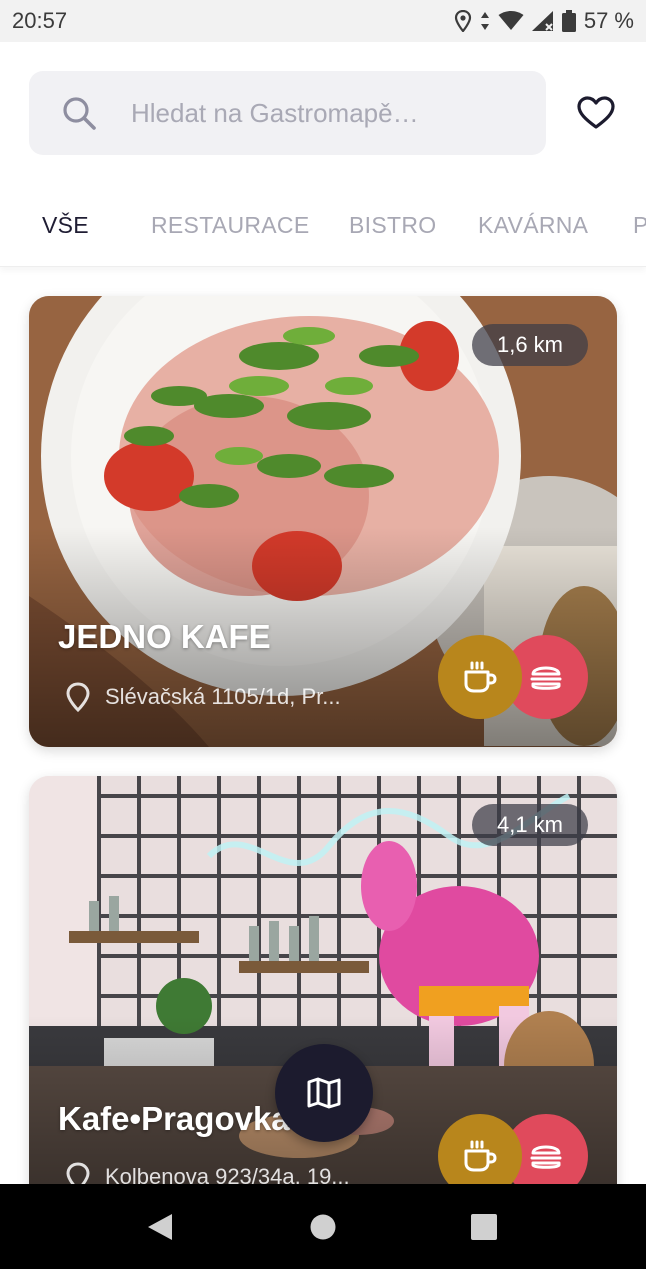  I want to click on back-button, so click(160, 1226).